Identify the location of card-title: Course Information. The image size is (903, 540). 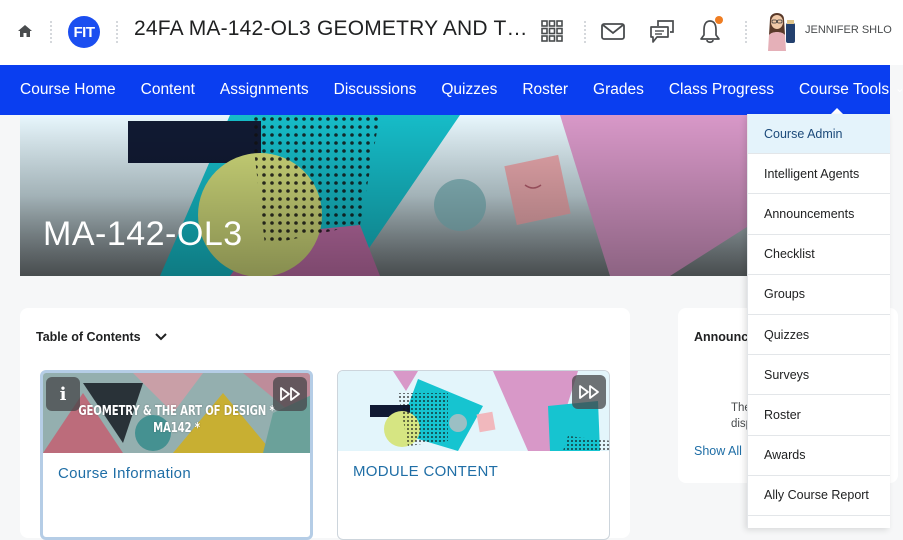
(124, 473).